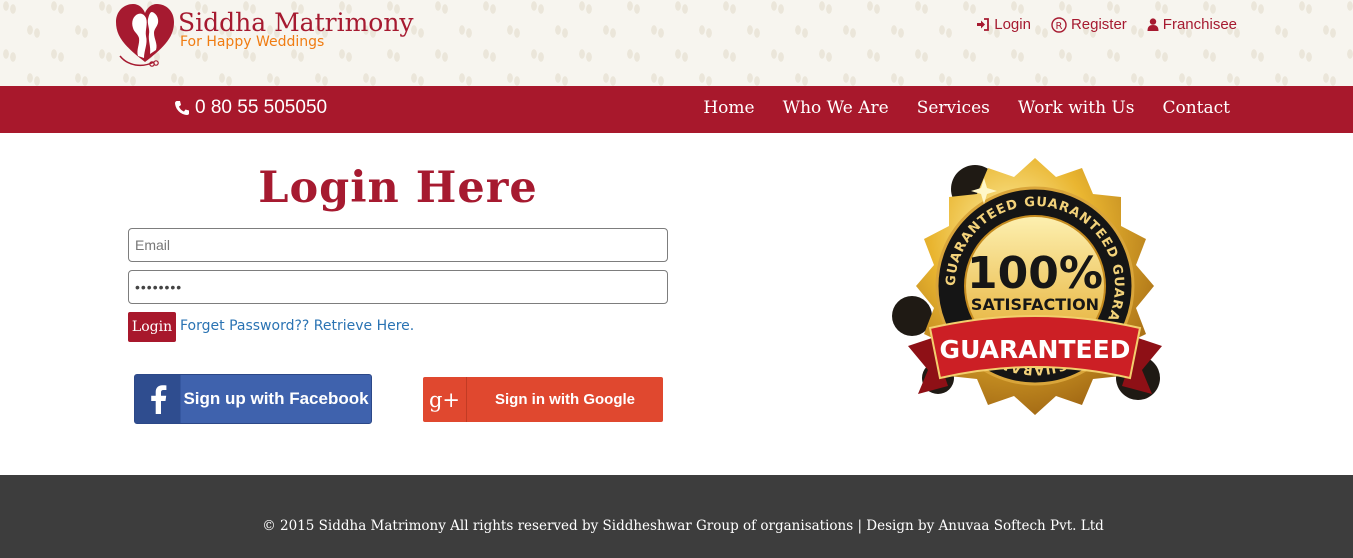 This screenshot has width=1353, height=558. Describe the element at coordinates (398, 245) in the screenshot. I see `email-input` at that location.